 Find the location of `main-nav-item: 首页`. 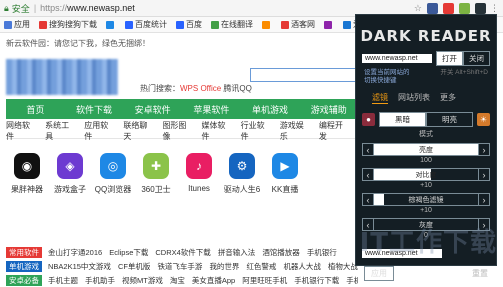

main-nav-item: 首页 is located at coordinates (35, 109).